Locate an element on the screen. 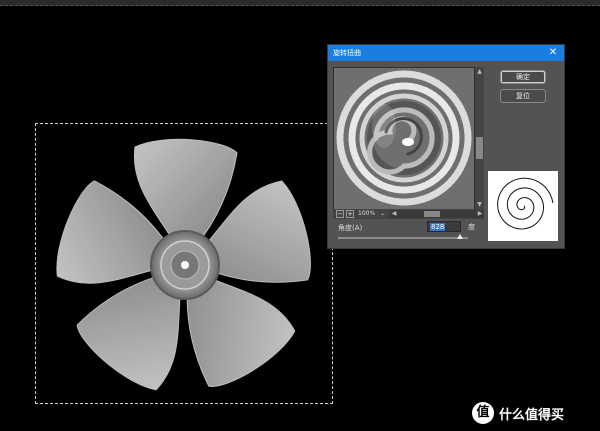 This screenshot has height=431, width=600. zoom-level: 100% is located at coordinates (367, 213).